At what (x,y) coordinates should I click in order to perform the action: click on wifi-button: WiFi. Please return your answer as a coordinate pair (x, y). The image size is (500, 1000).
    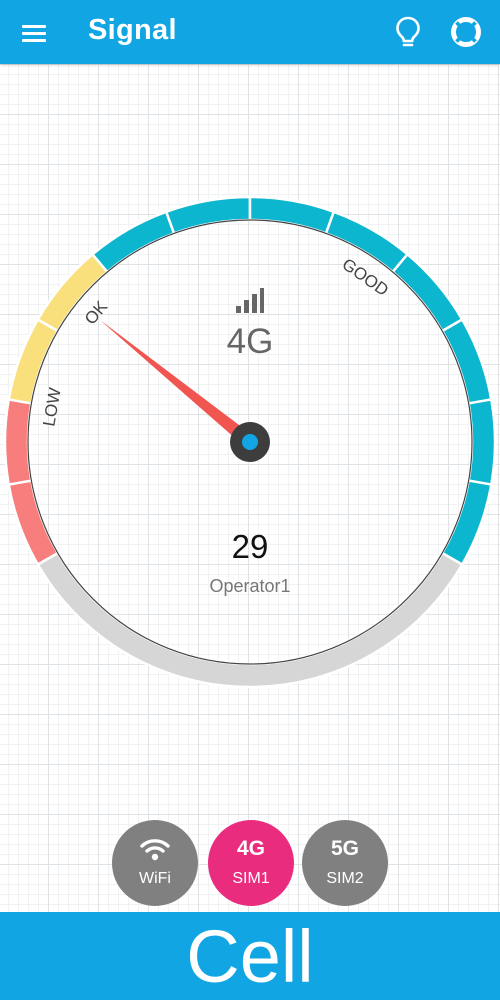
    Looking at the image, I should click on (155, 863).